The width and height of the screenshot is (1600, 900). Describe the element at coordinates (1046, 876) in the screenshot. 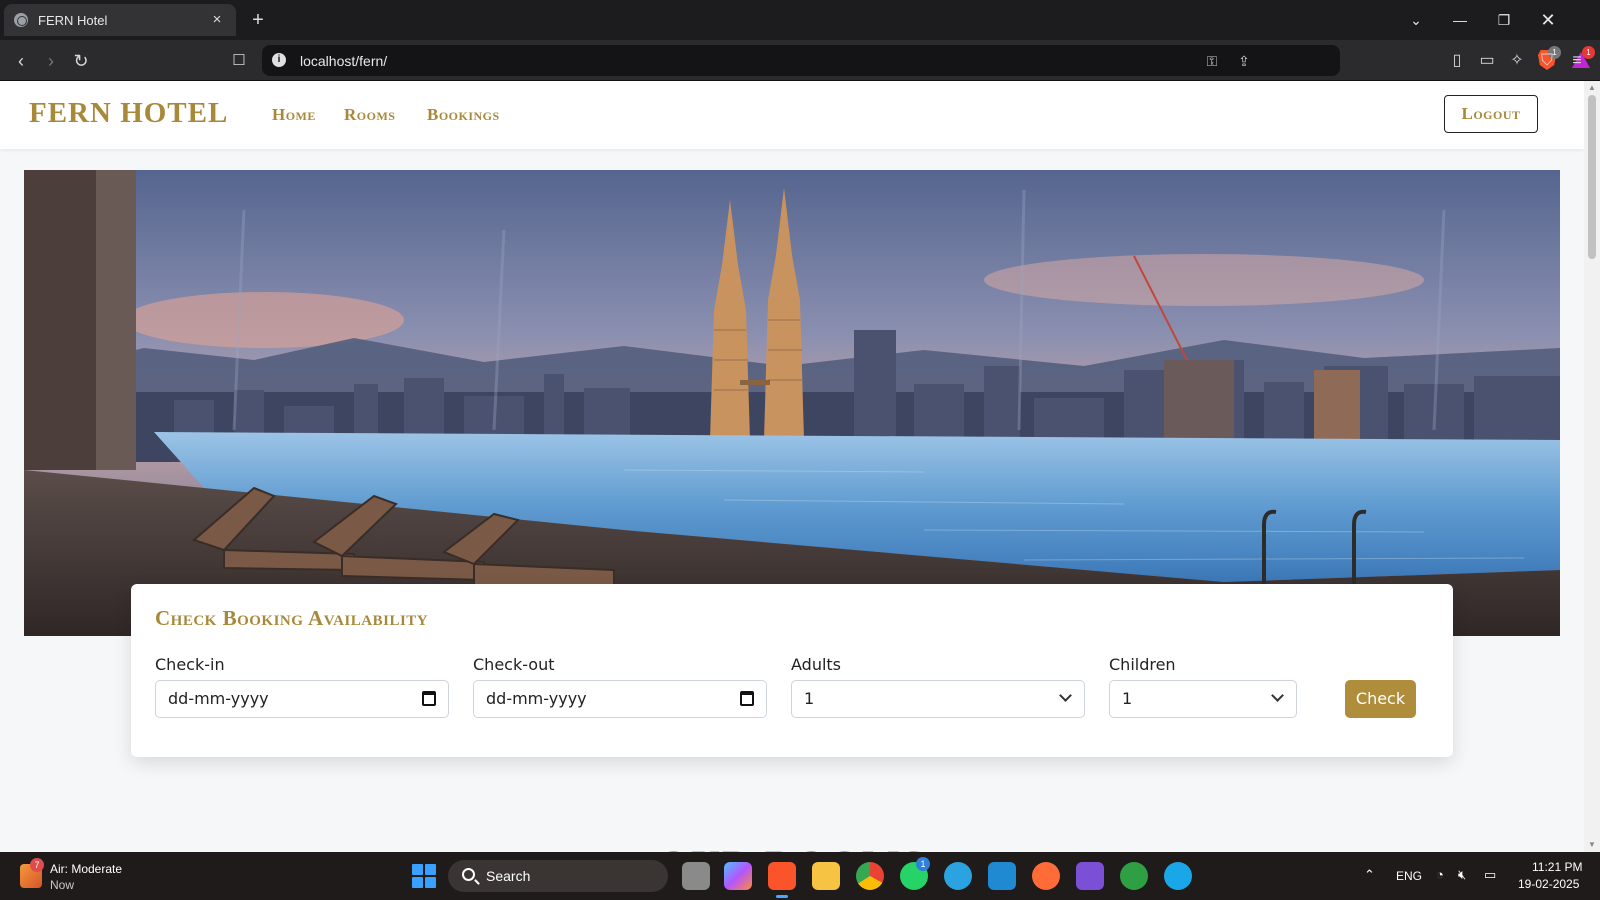

I see `postman-icon` at that location.